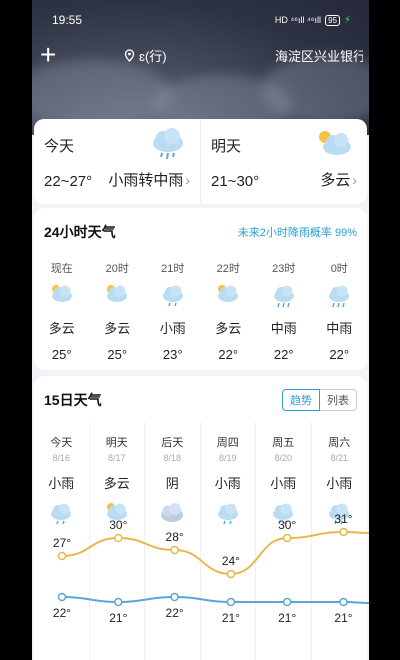  I want to click on day-date: 8/20, so click(283, 458).